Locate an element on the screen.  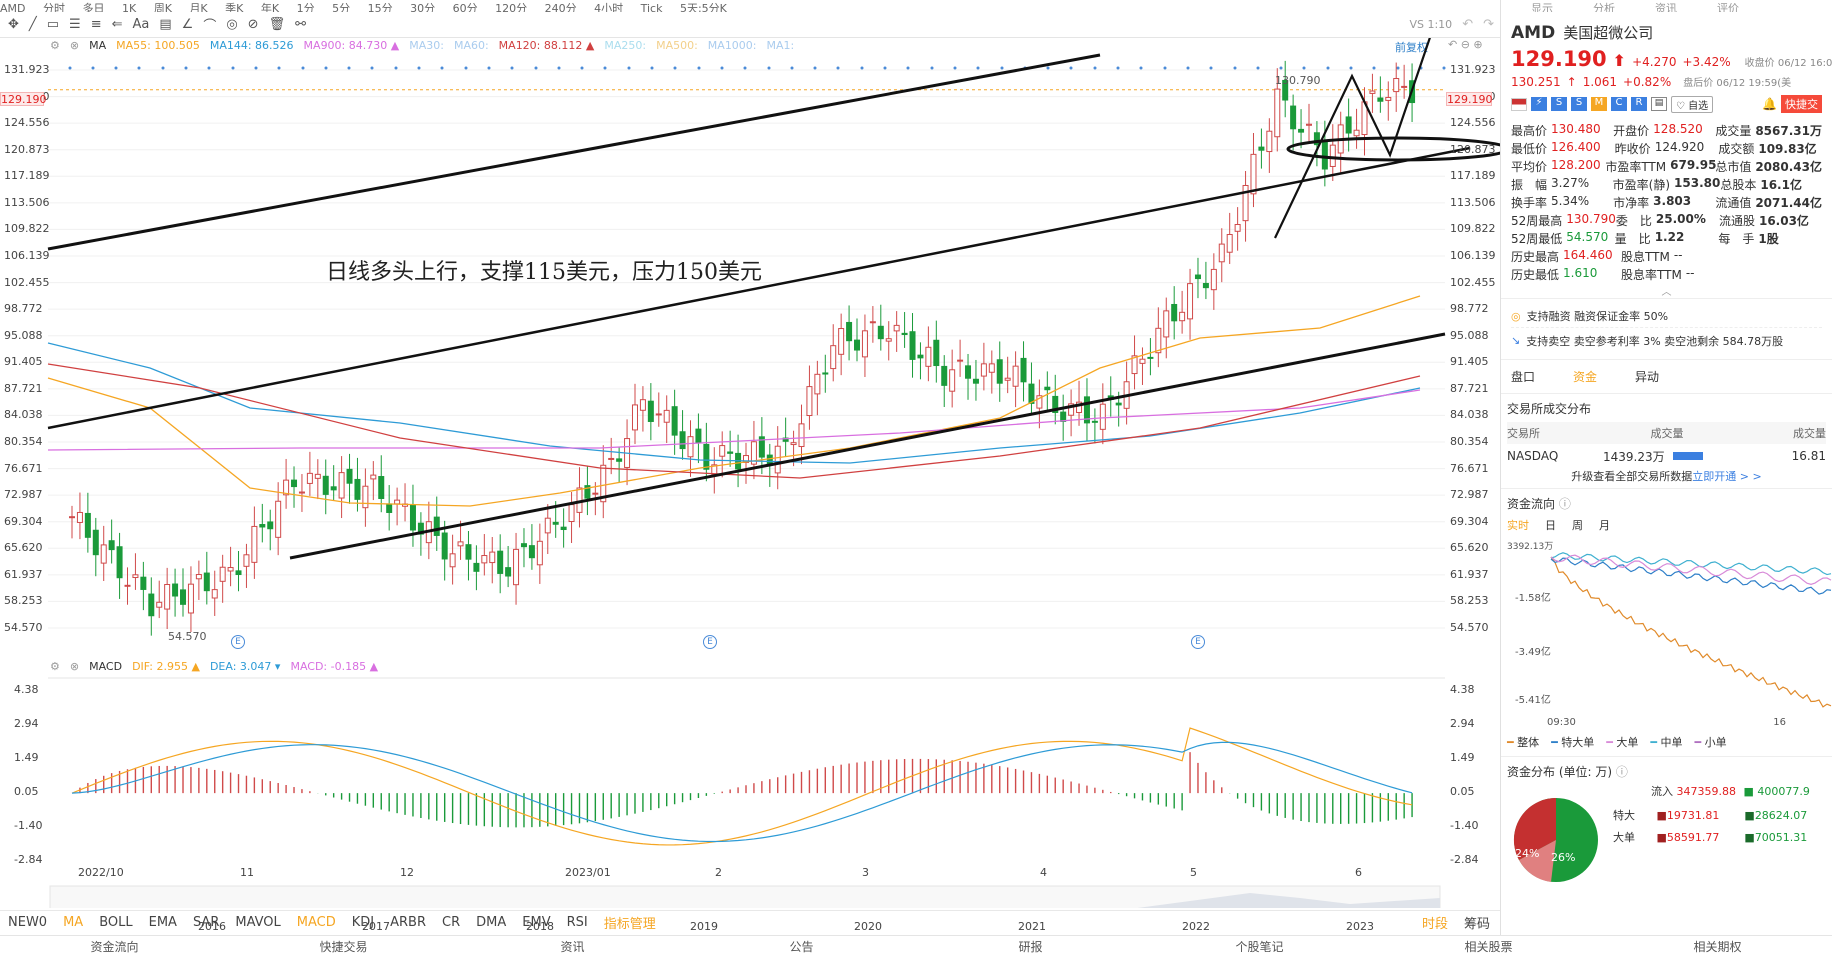
tab-indicator-manage: 指标管理 is located at coordinates (630, 922).